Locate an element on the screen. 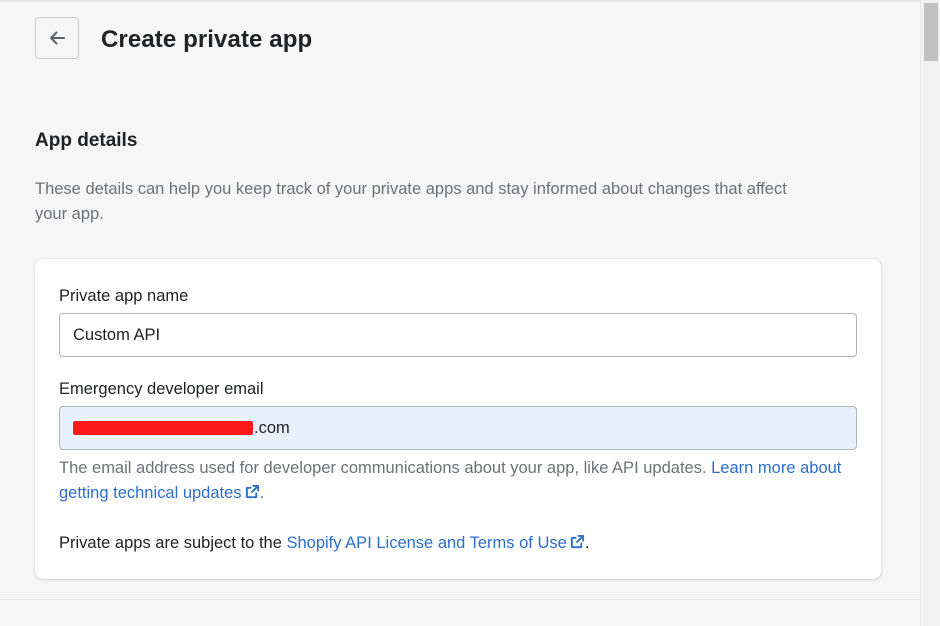 This screenshot has height=626, width=940. arrow-left-icon is located at coordinates (57, 38).